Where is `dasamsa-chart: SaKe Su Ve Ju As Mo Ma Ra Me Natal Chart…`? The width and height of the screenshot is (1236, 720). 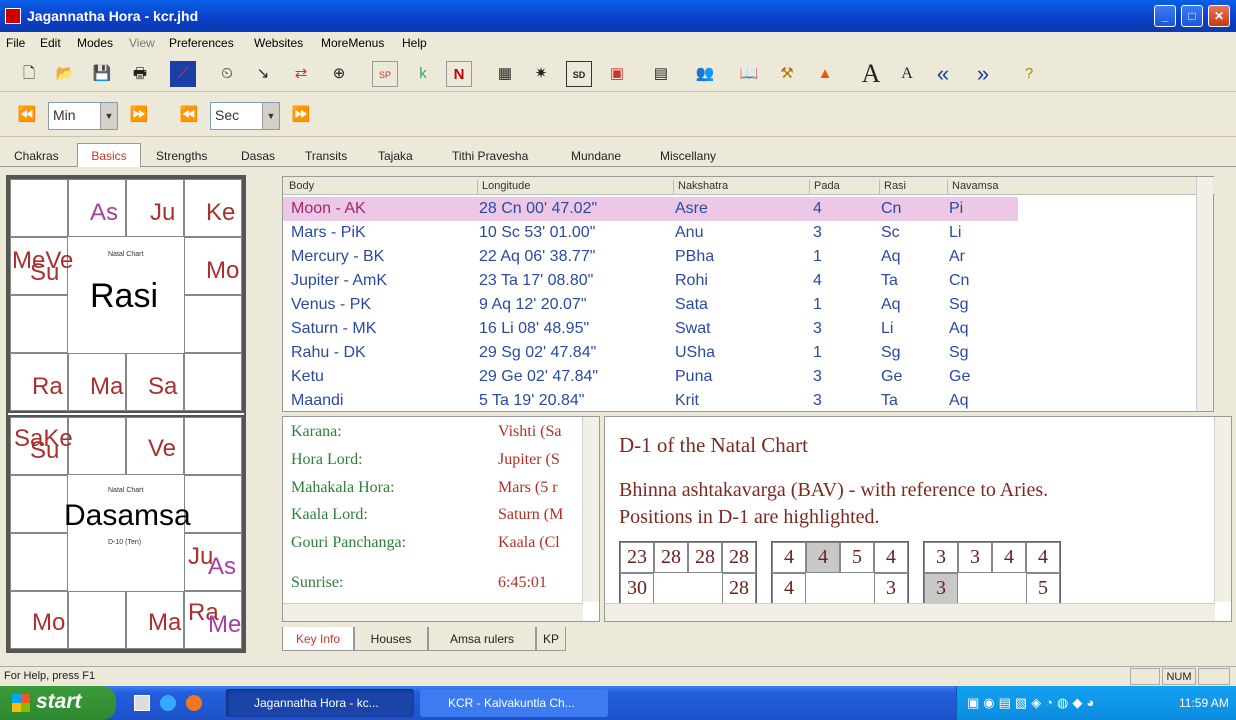 dasamsa-chart: SaKe Su Ve Ju As Mo Ma Ra Me Natal Chart… is located at coordinates (126, 533).